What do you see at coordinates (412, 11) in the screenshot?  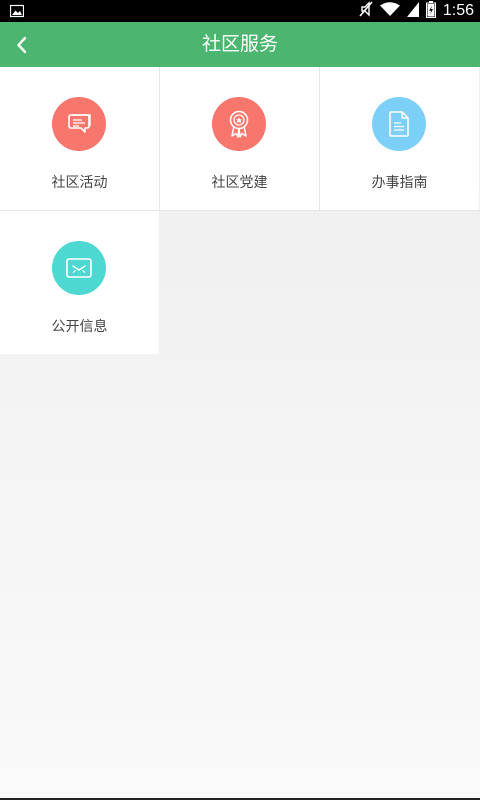 I see `signal-icon` at bounding box center [412, 11].